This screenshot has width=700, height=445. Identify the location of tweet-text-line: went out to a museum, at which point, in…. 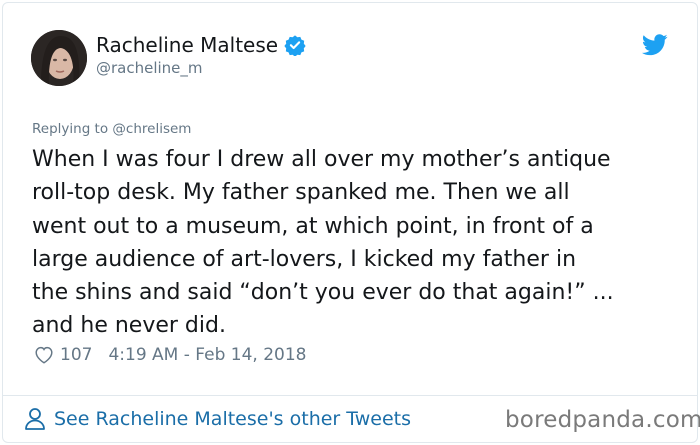
(313, 226).